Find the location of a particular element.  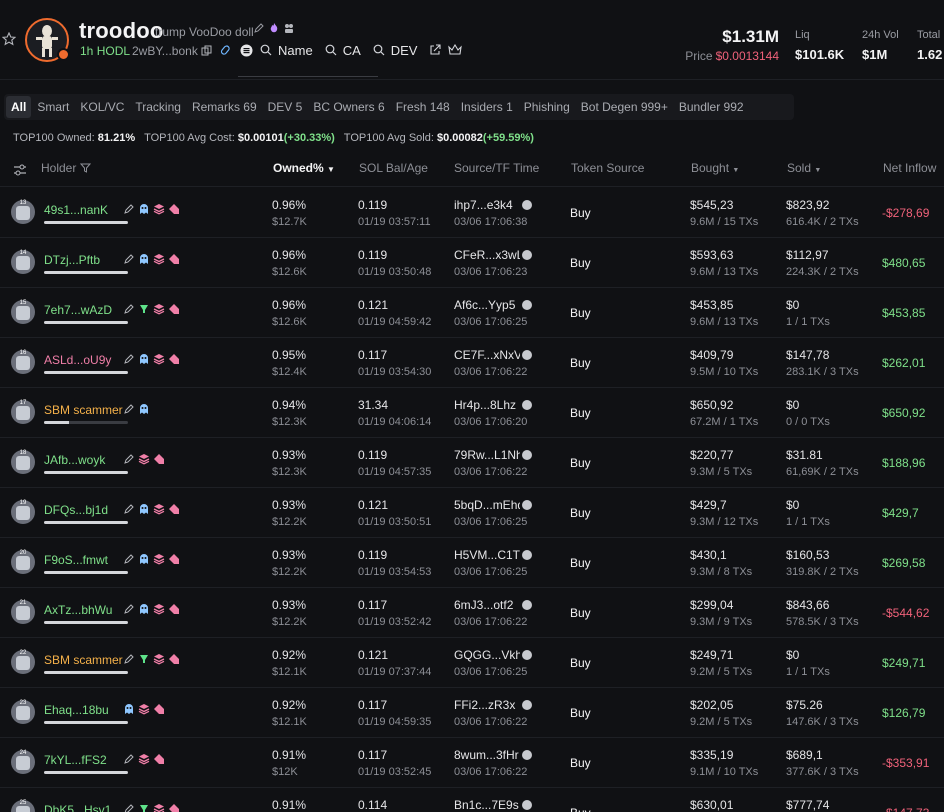

funding-source: 5bqD...mEhd is located at coordinates (487, 505).